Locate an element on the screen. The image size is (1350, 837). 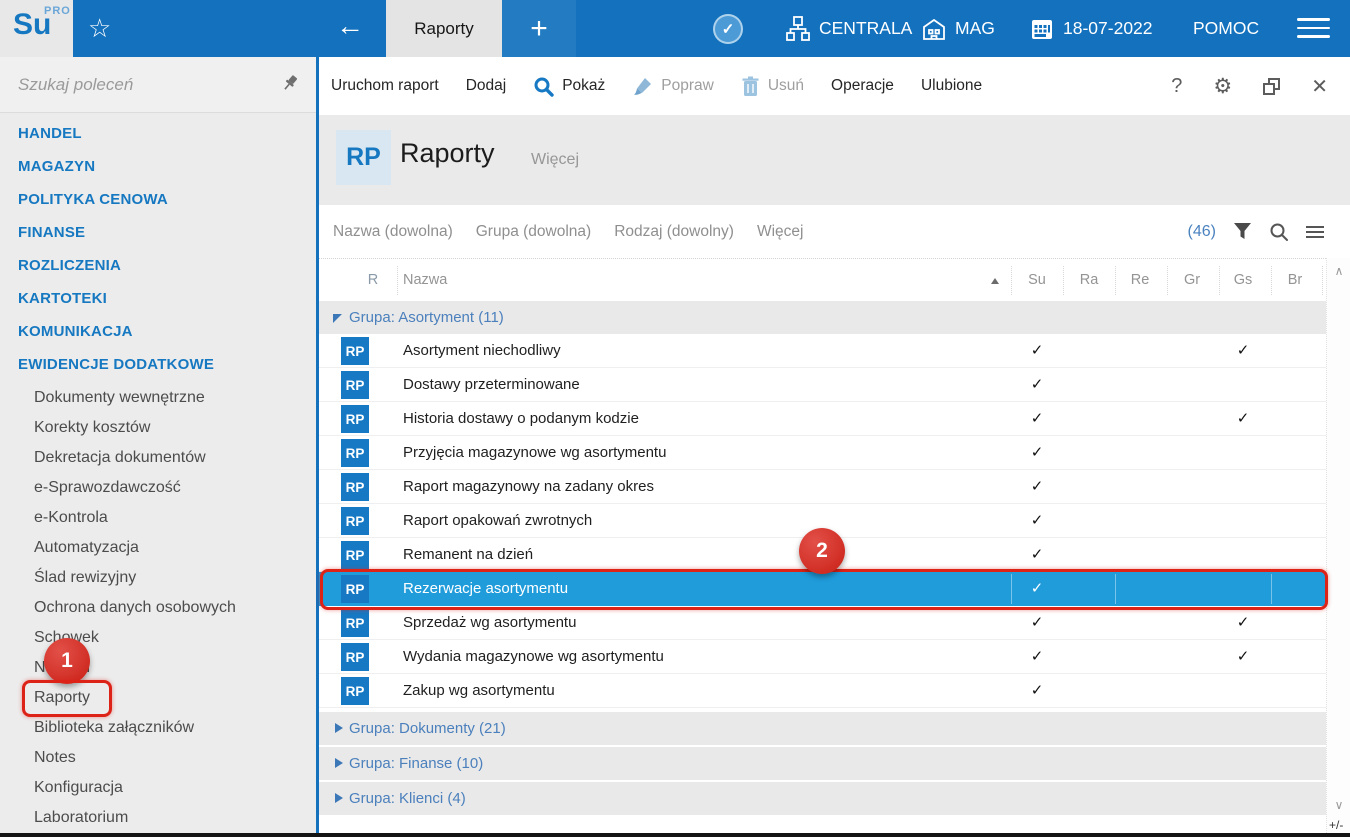
list-options-icon is located at coordinates (1315, 232).